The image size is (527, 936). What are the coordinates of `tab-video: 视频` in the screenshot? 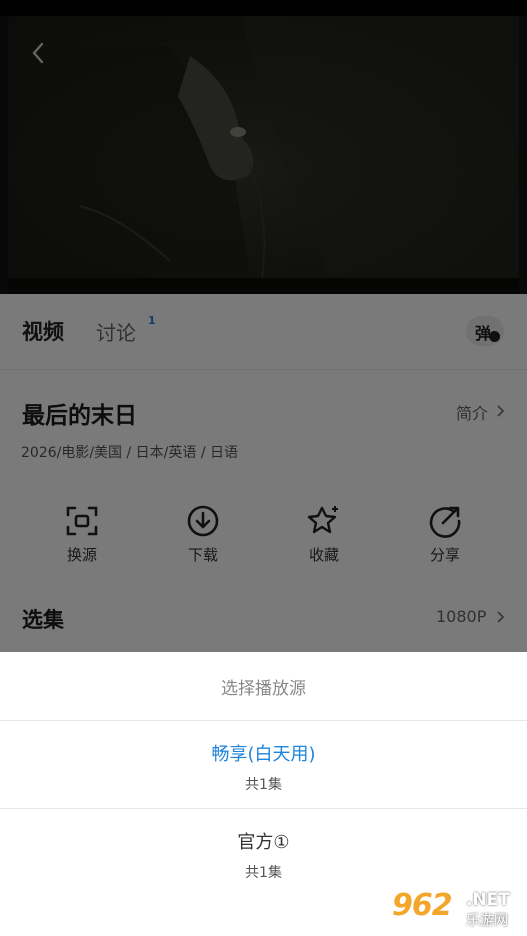 It's located at (43, 331).